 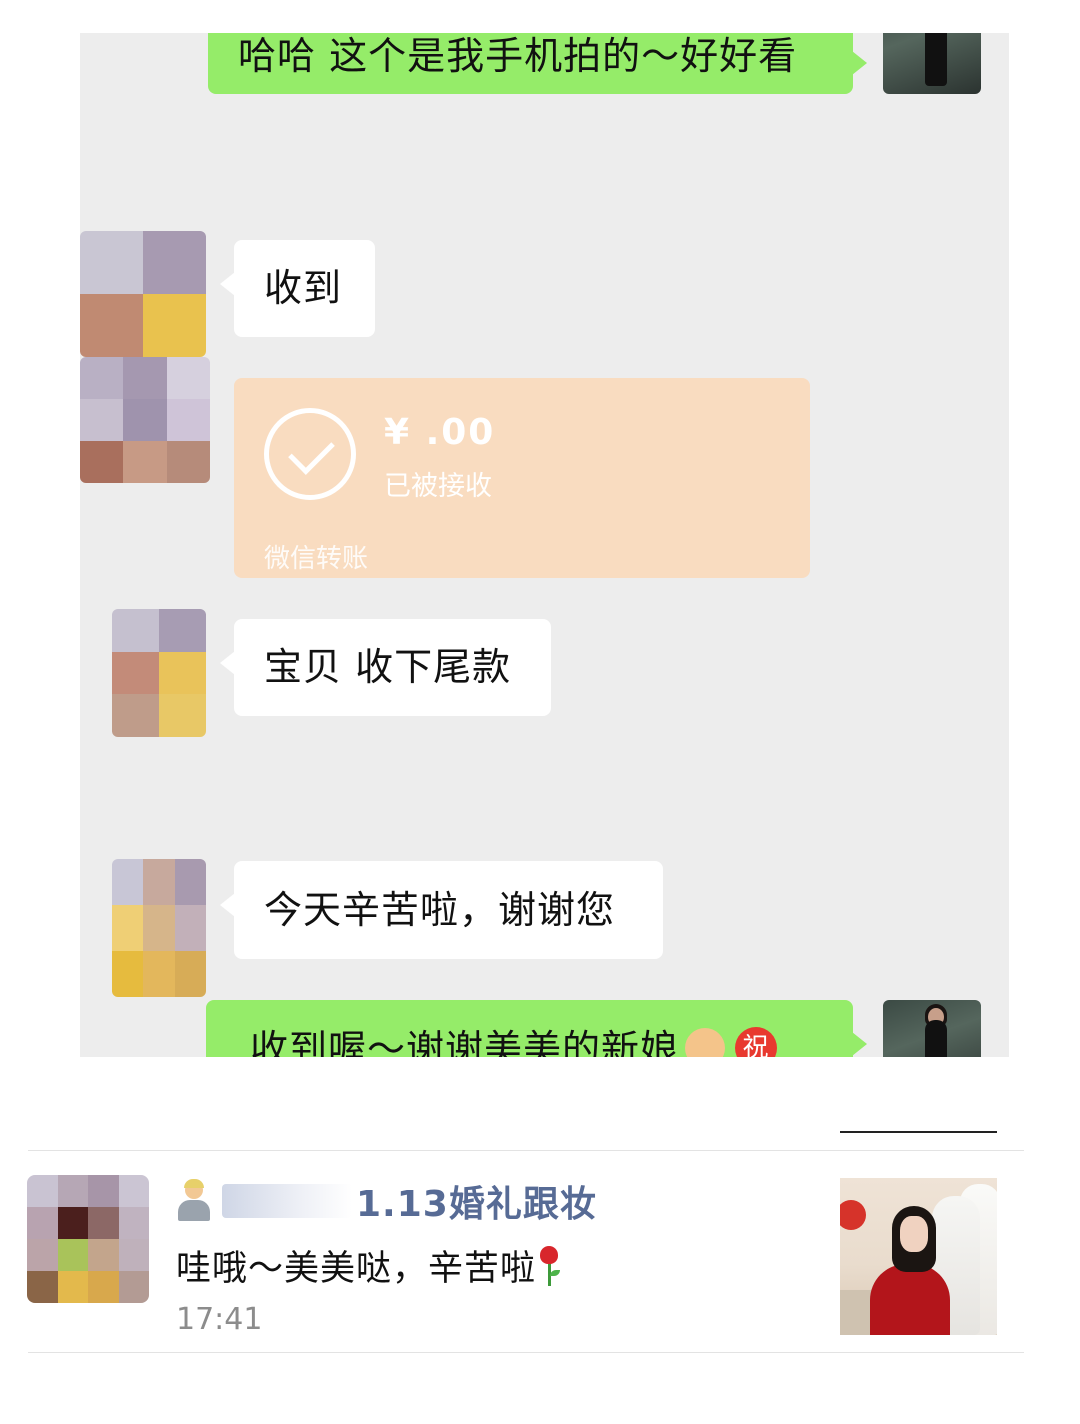 I want to click on blurred-name-segment, so click(x=287, y=1201).